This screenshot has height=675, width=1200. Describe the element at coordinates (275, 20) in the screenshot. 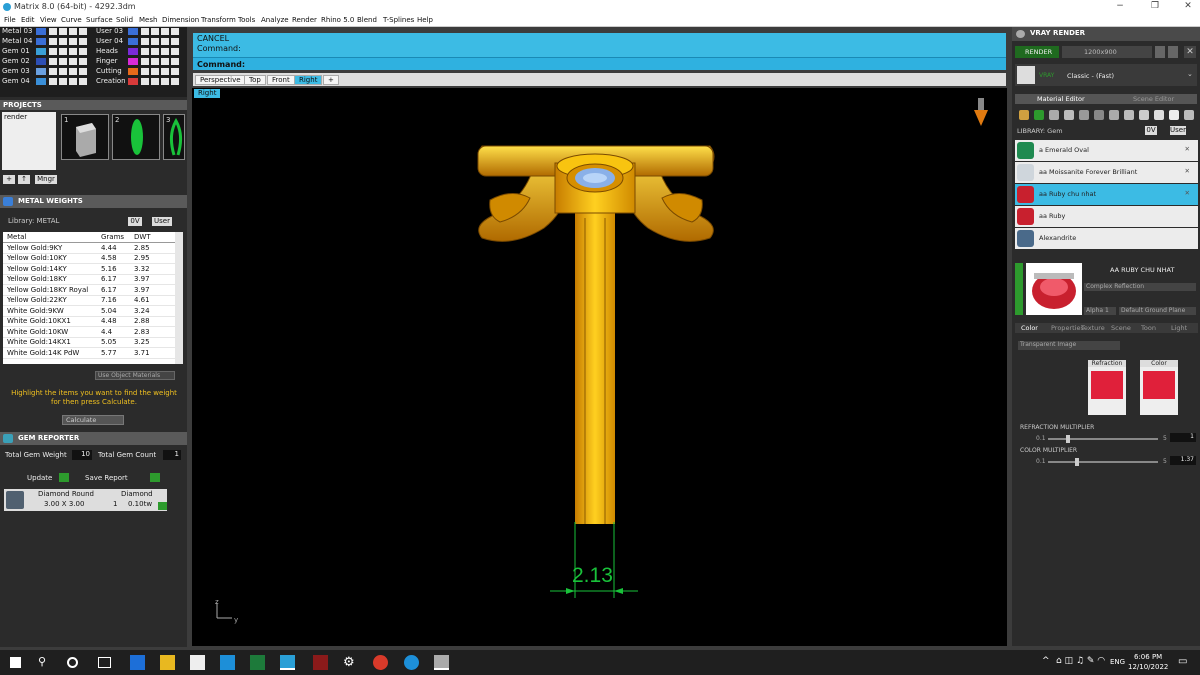

I see `menu-analyze: Analyze` at that location.